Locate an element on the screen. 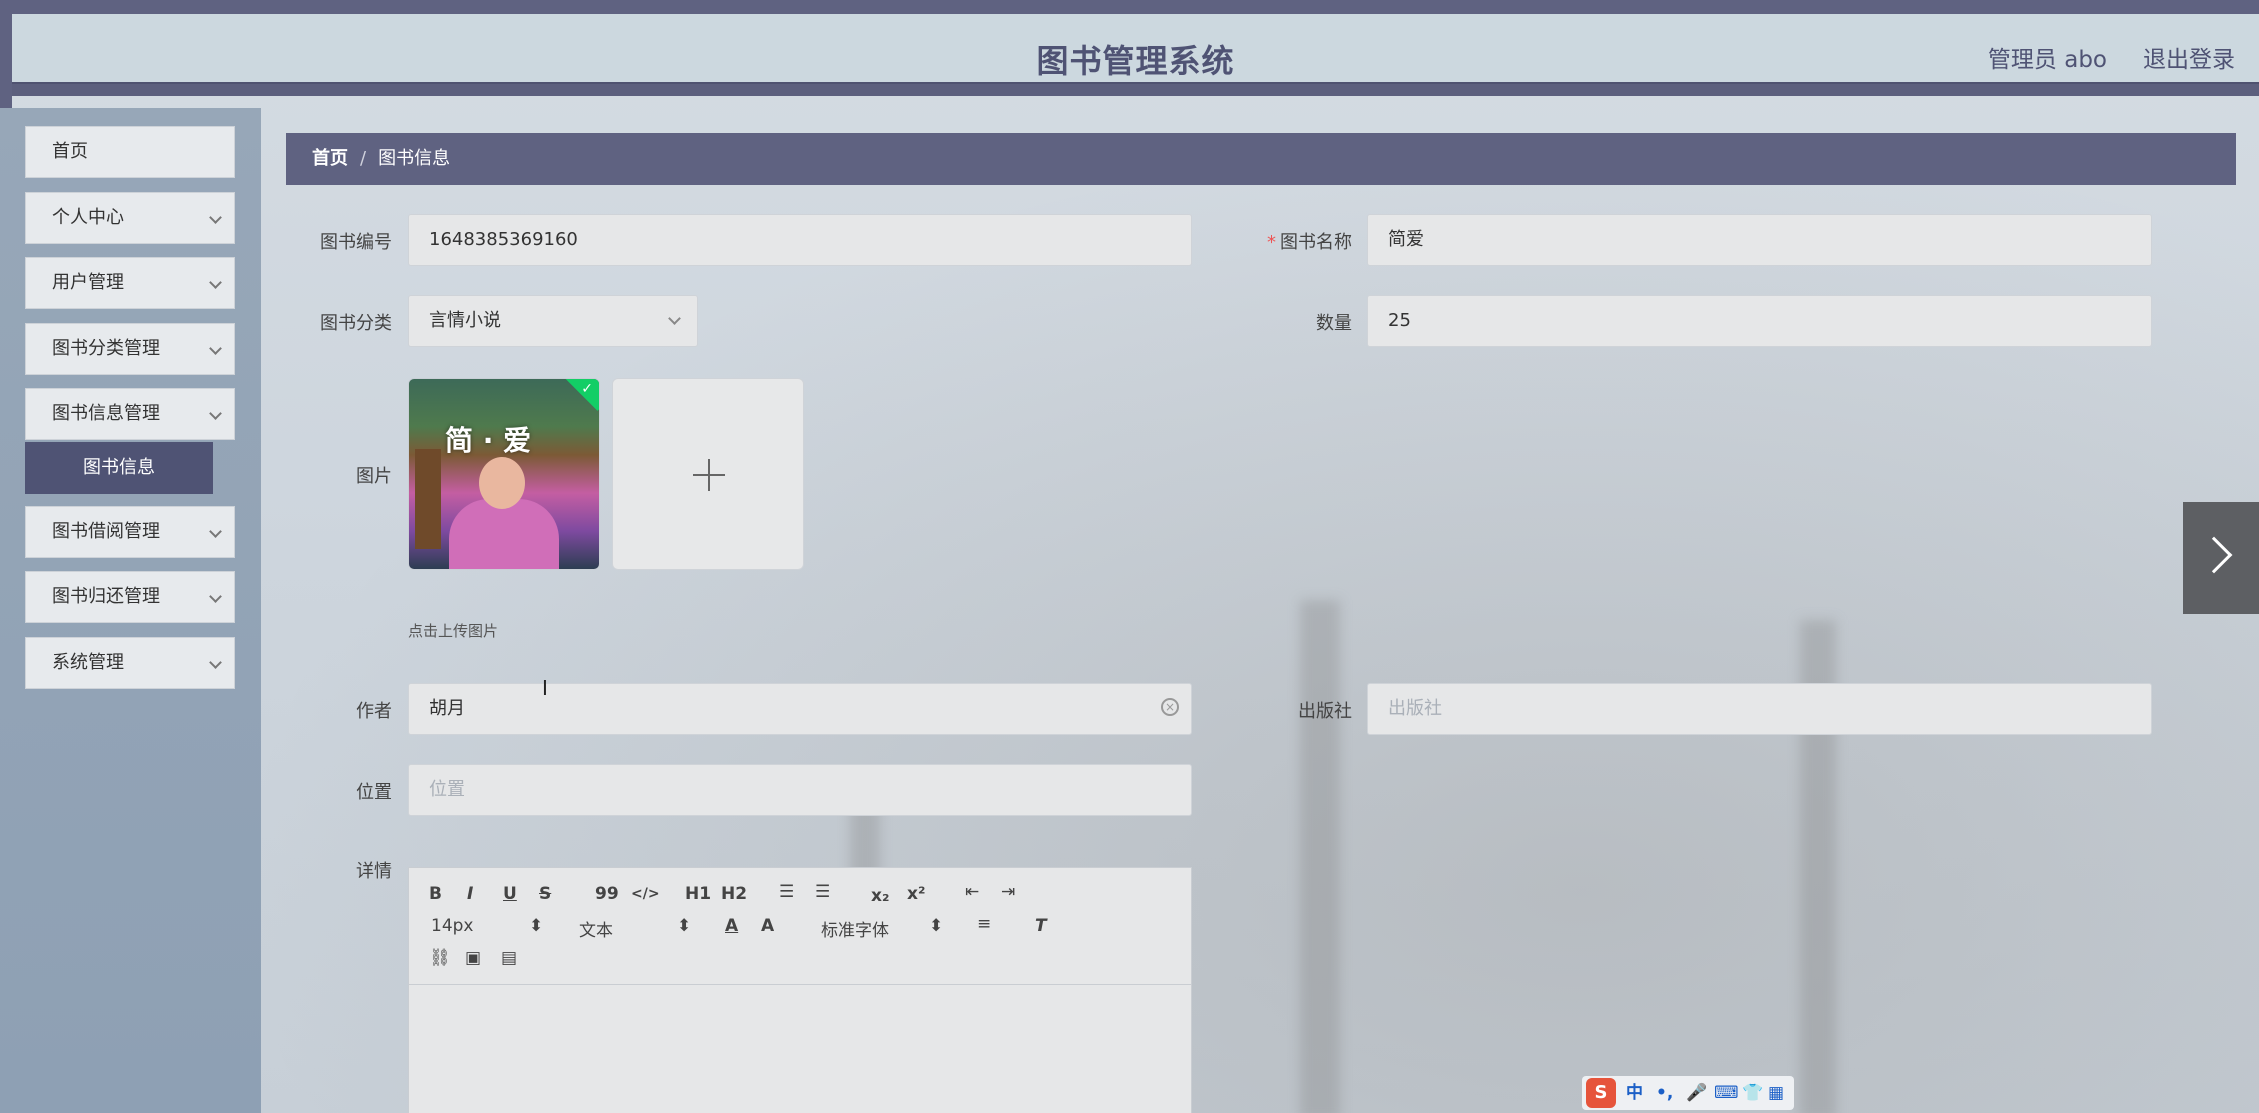 The image size is (2259, 1113). sidebar-item-user-management: 用户管理 is located at coordinates (130, 283).